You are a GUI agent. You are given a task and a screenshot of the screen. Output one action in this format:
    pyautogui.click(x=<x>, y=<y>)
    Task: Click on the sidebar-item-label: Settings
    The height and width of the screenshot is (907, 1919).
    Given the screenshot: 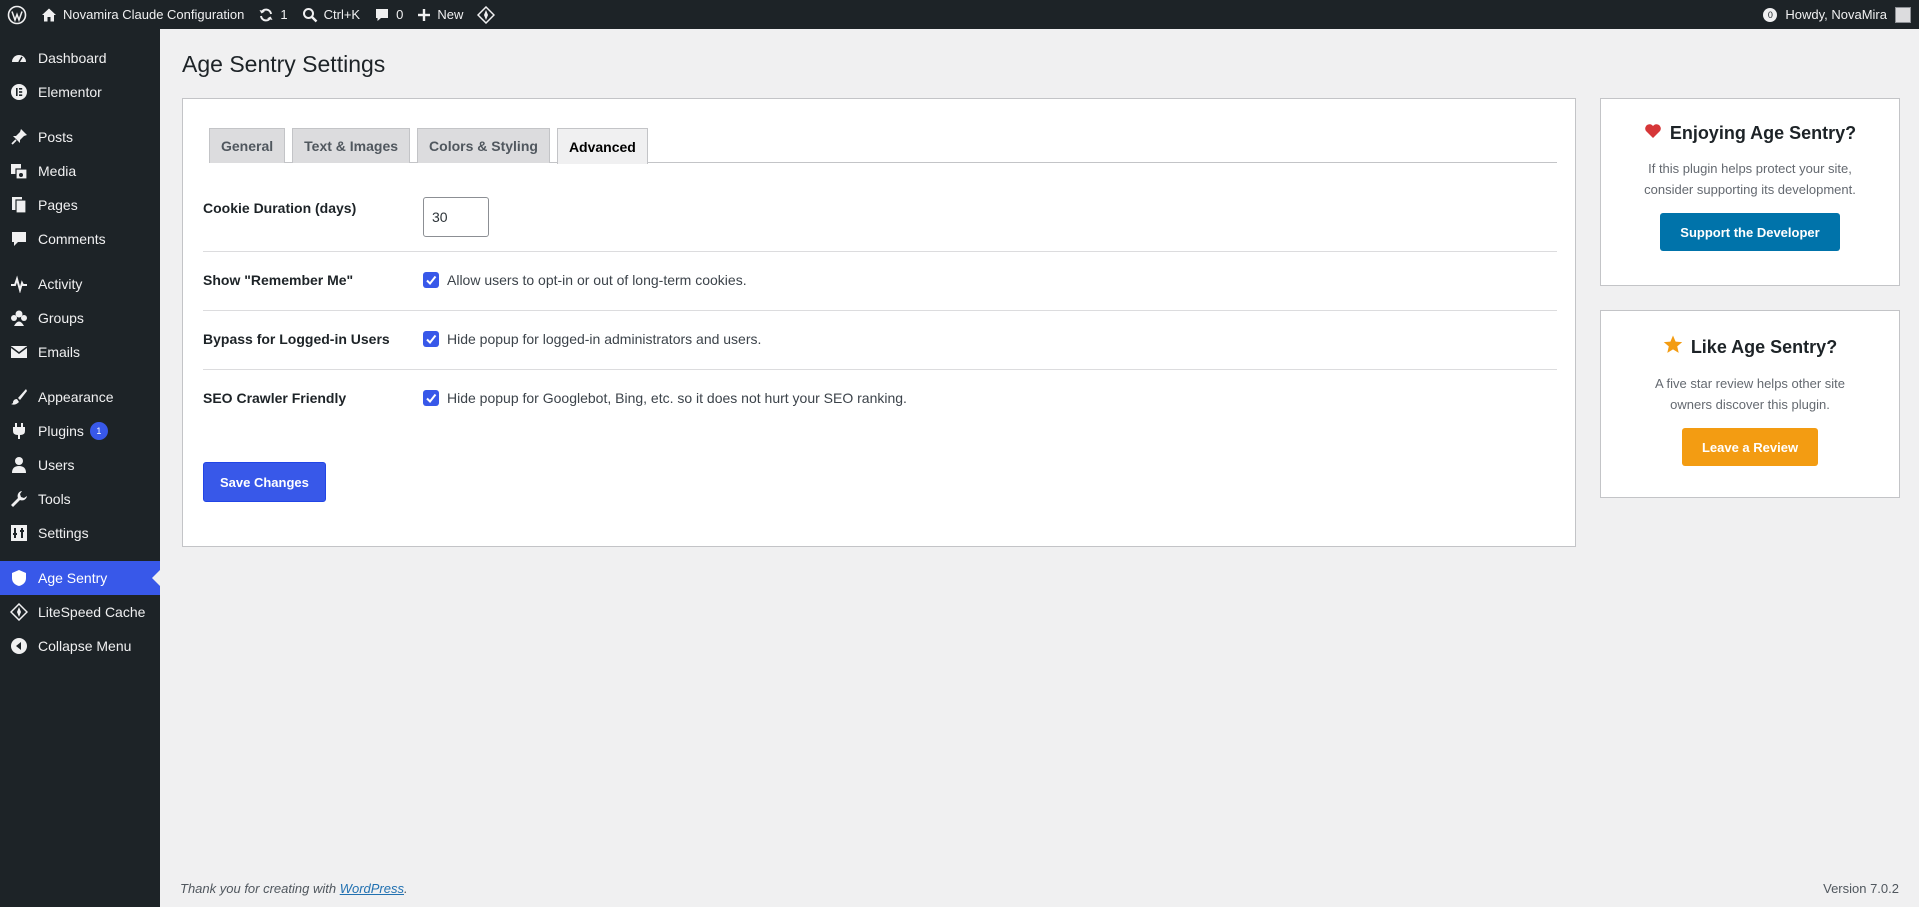 What is the action you would take?
    pyautogui.click(x=63, y=533)
    